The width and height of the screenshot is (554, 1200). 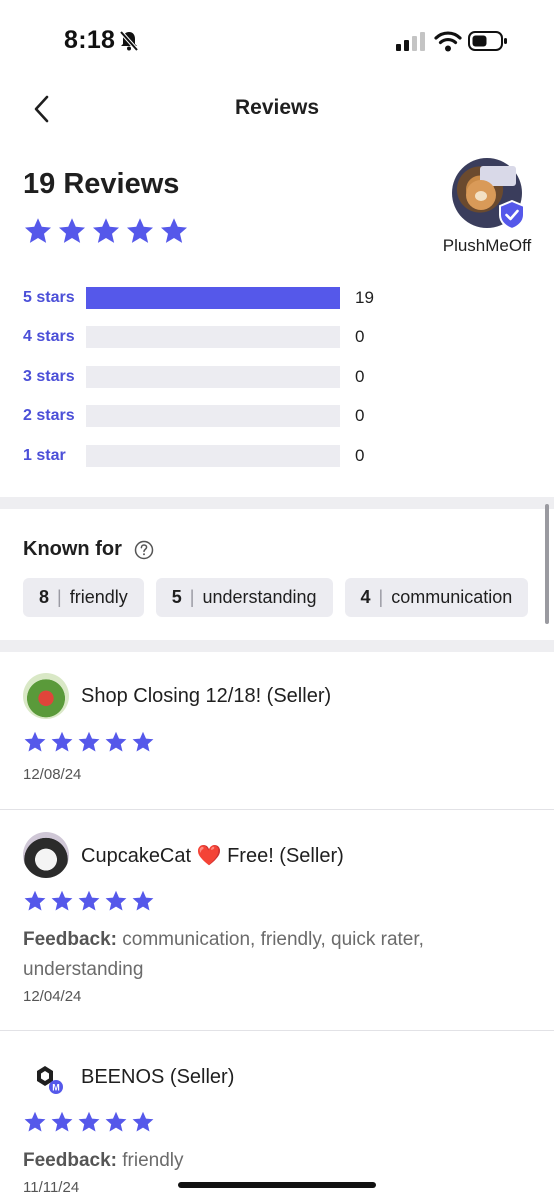 I want to click on review-header: CupcakeCat ❤️ Free! (Seller), so click(x=183, y=855).